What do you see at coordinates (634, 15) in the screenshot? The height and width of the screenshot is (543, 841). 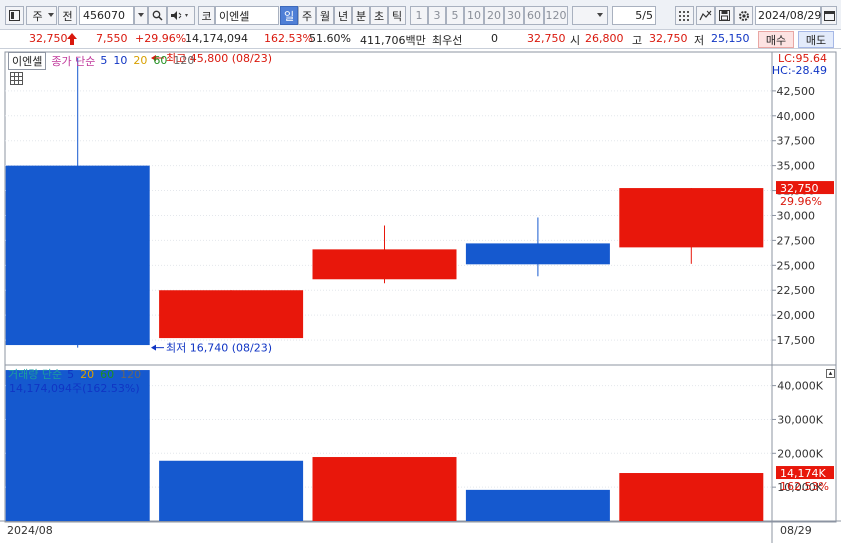 I see `count-field: 5/5` at bounding box center [634, 15].